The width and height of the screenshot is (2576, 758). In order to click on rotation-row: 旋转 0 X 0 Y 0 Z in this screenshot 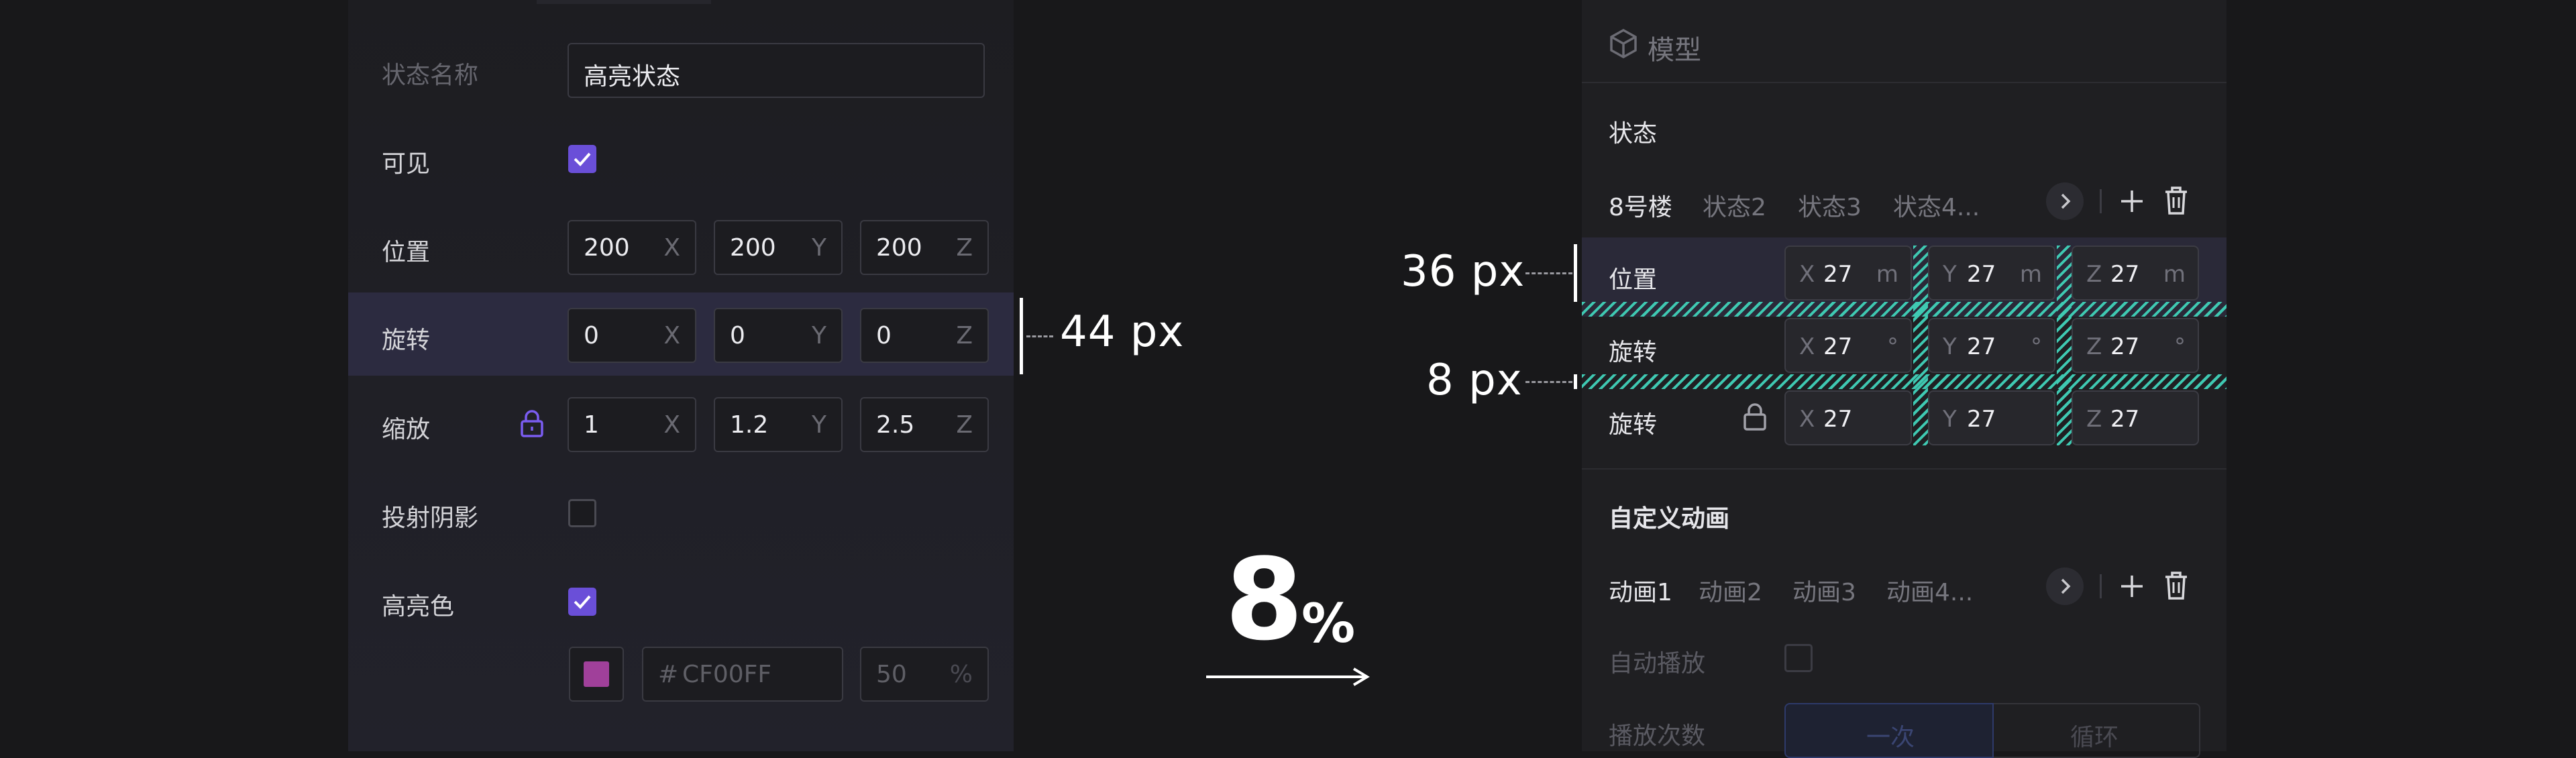, I will do `click(681, 334)`.